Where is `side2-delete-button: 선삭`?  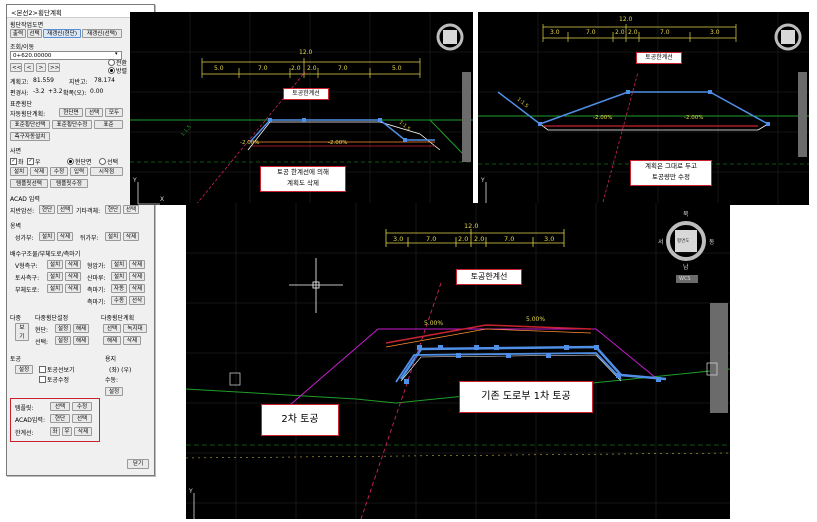 side2-delete-button: 선삭 is located at coordinates (137, 300).